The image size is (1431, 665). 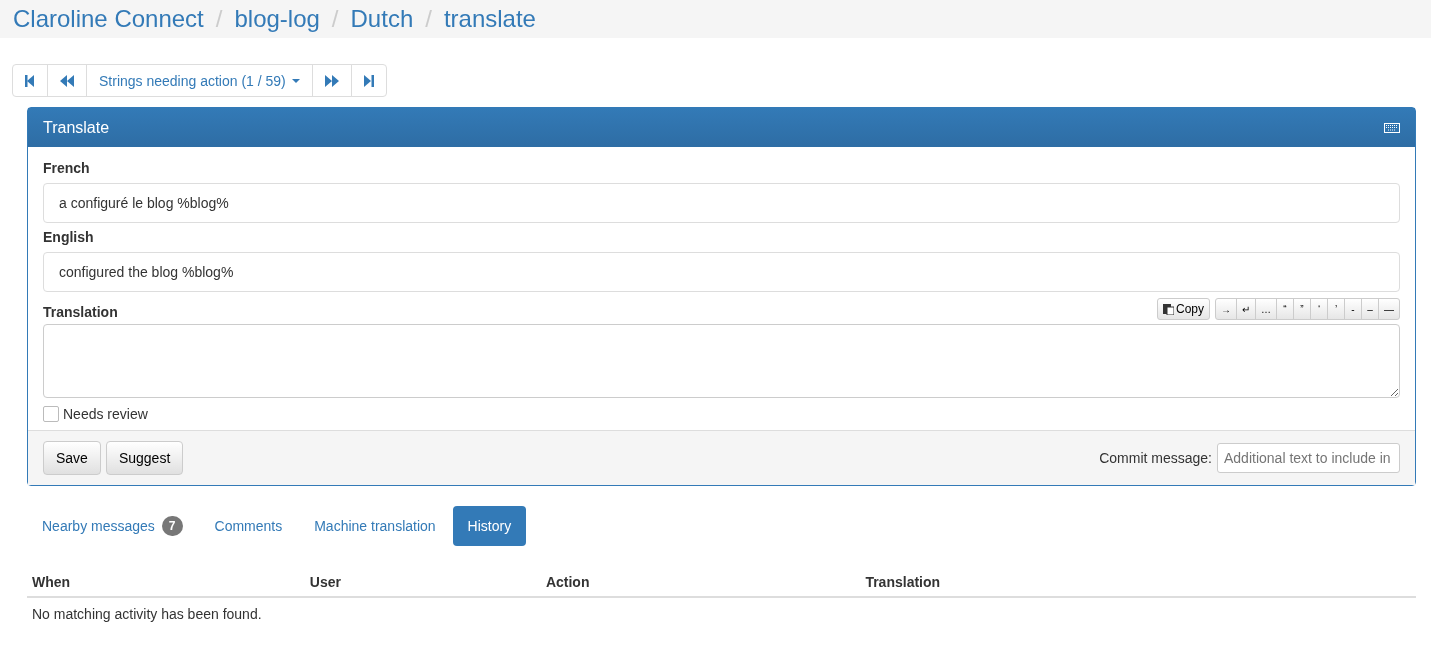 What do you see at coordinates (1389, 309) in the screenshot?
I see `insert-character-button: —` at bounding box center [1389, 309].